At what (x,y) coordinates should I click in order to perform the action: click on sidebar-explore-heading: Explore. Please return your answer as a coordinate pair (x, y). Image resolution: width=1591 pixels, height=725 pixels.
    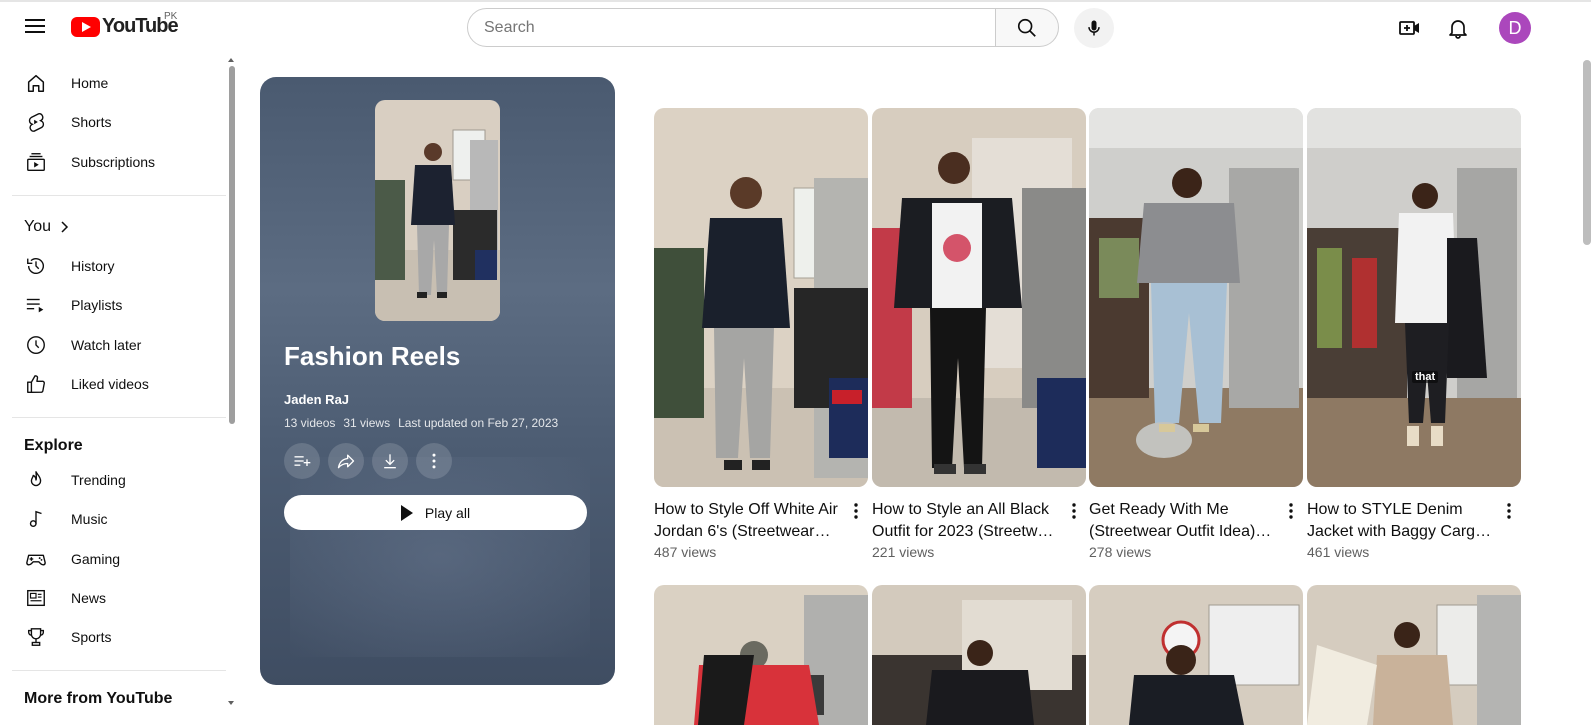
    Looking at the image, I should click on (53, 445).